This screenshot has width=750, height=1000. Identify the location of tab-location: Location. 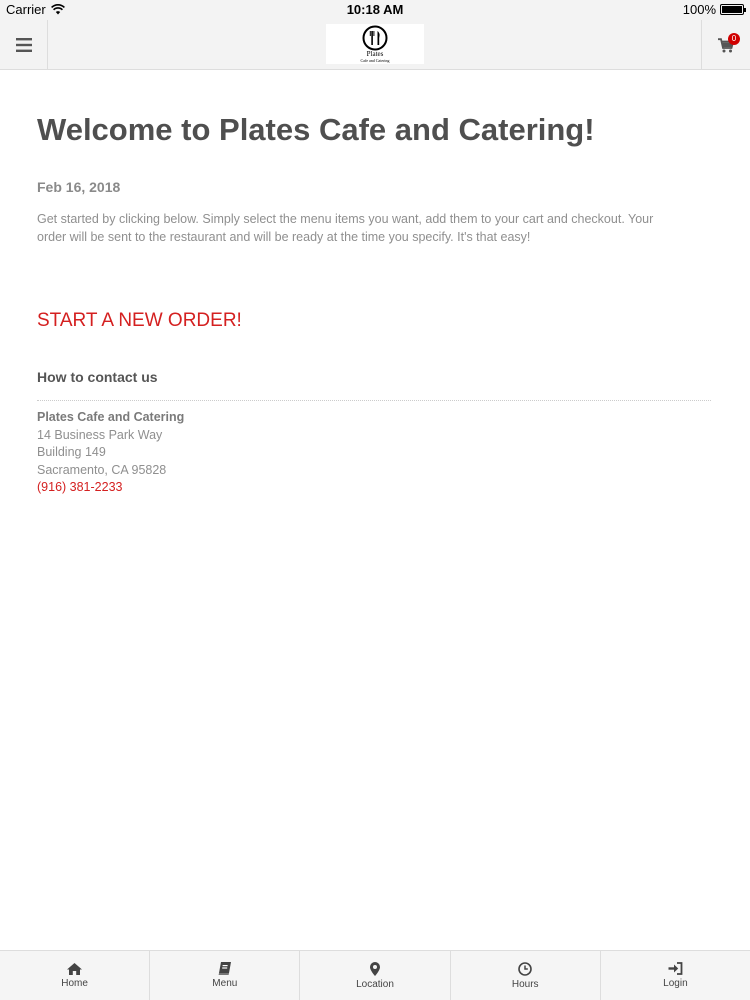
(375, 975).